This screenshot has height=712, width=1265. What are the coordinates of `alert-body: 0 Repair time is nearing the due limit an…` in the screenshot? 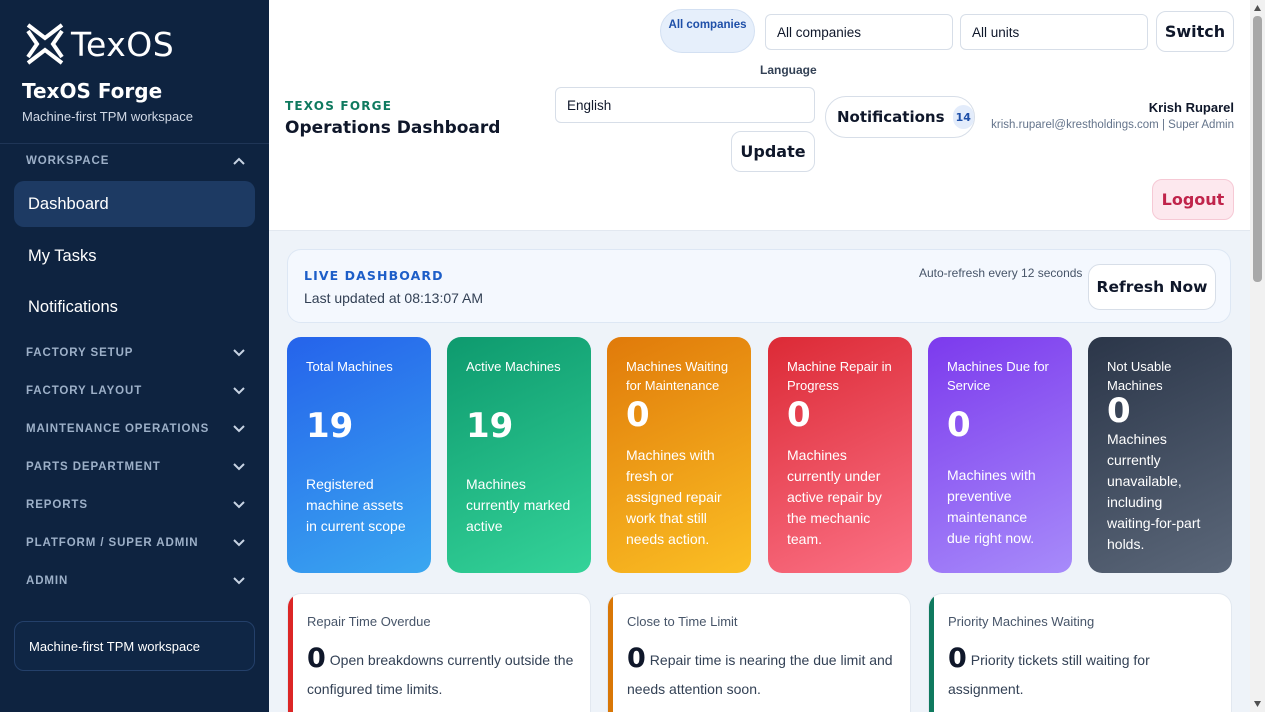 It's located at (764, 674).